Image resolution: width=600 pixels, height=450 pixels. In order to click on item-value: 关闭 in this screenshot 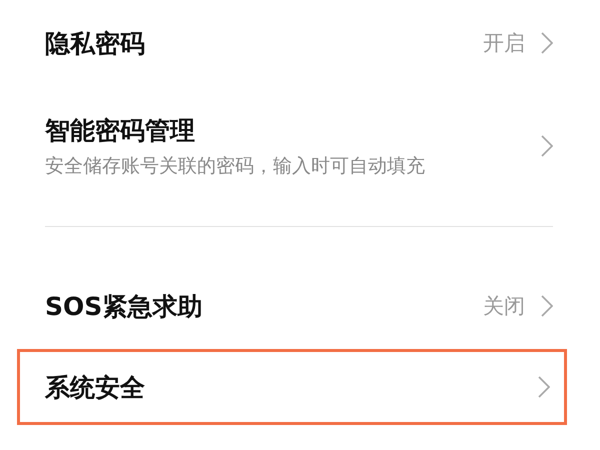, I will do `click(504, 306)`.